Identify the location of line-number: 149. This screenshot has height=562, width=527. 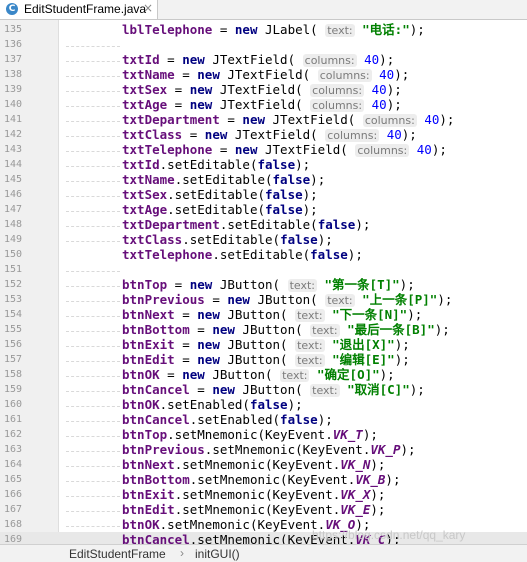
(12, 239).